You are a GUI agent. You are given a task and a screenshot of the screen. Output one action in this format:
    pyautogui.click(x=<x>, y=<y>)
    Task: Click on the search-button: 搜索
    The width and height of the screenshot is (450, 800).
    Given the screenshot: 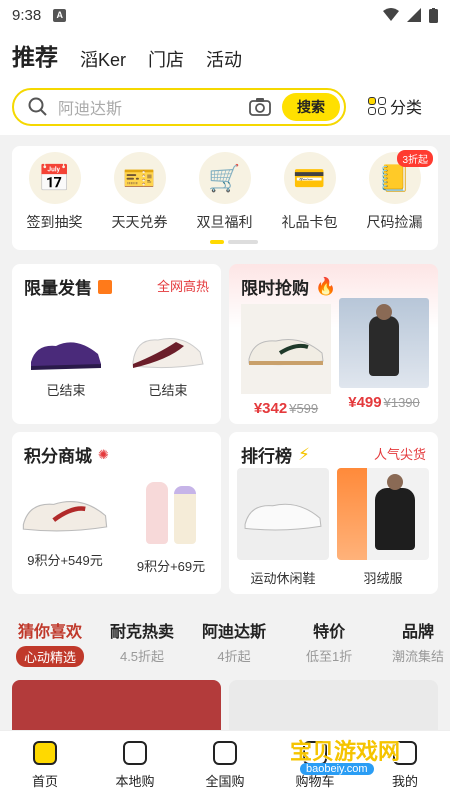 What is the action you would take?
    pyautogui.click(x=311, y=107)
    